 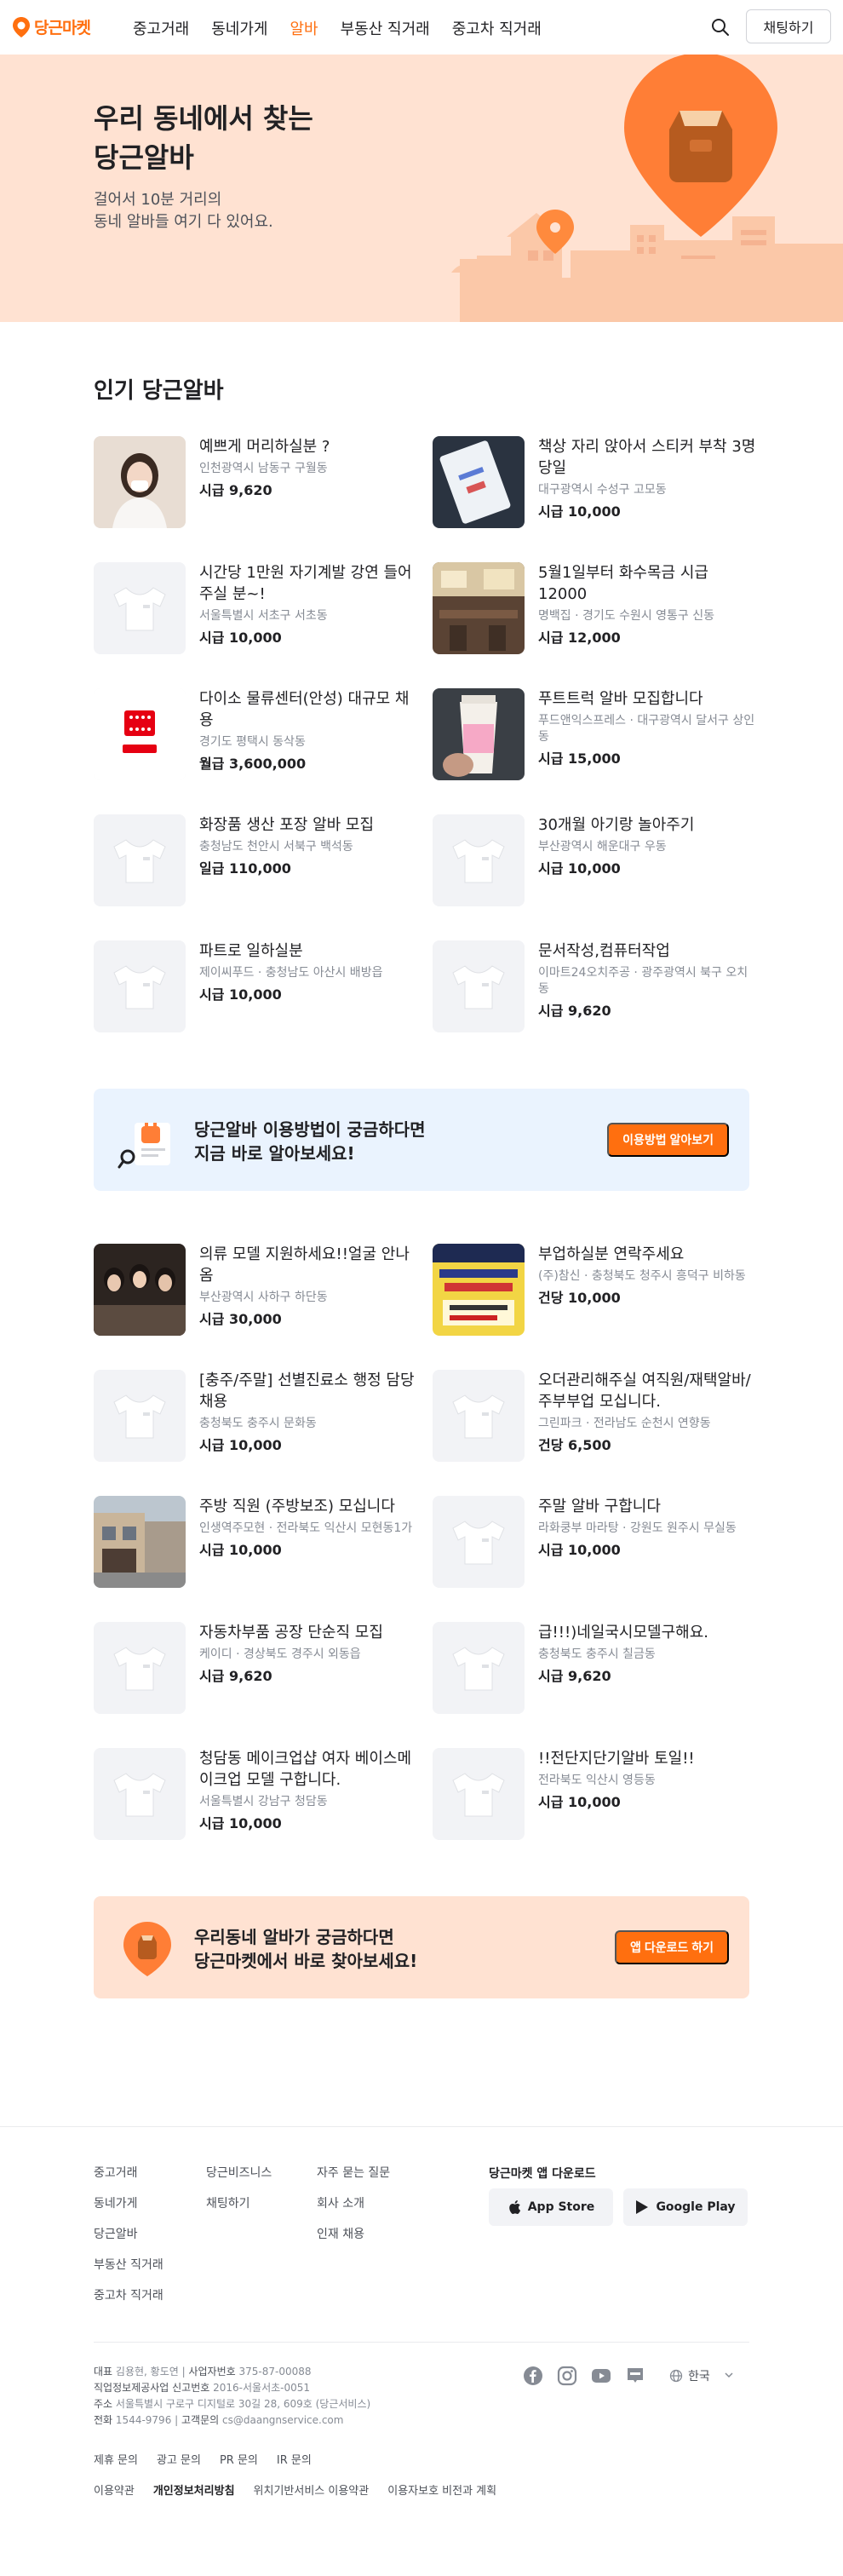 What do you see at coordinates (441, 2489) in the screenshot?
I see `footer-link: 이용자보호 비전과 계획` at bounding box center [441, 2489].